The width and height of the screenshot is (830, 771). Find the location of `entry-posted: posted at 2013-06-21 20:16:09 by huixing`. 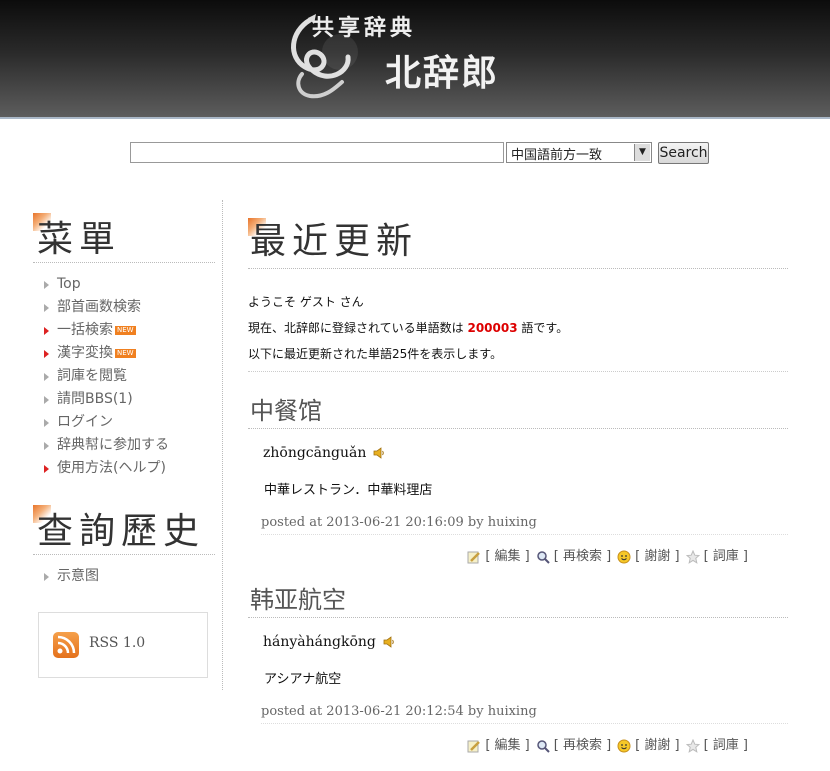

entry-posted: posted at 2013-06-21 20:16:09 by huixing is located at coordinates (524, 525).